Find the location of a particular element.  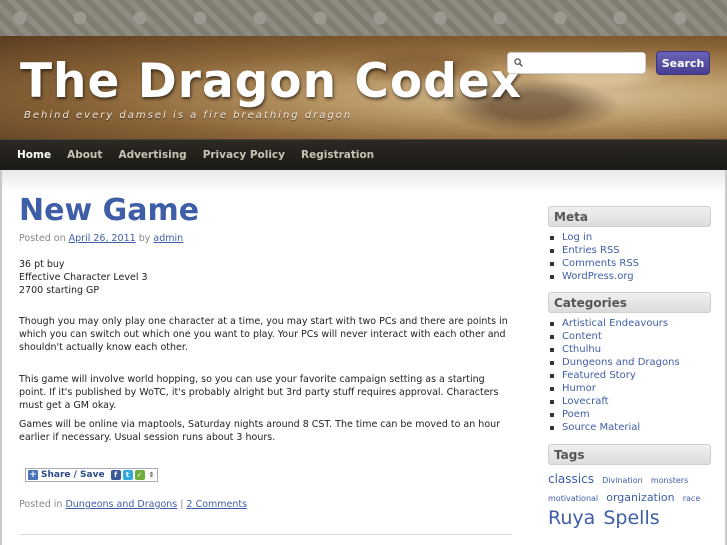

category-item-label: Cthulhu is located at coordinates (581, 349).